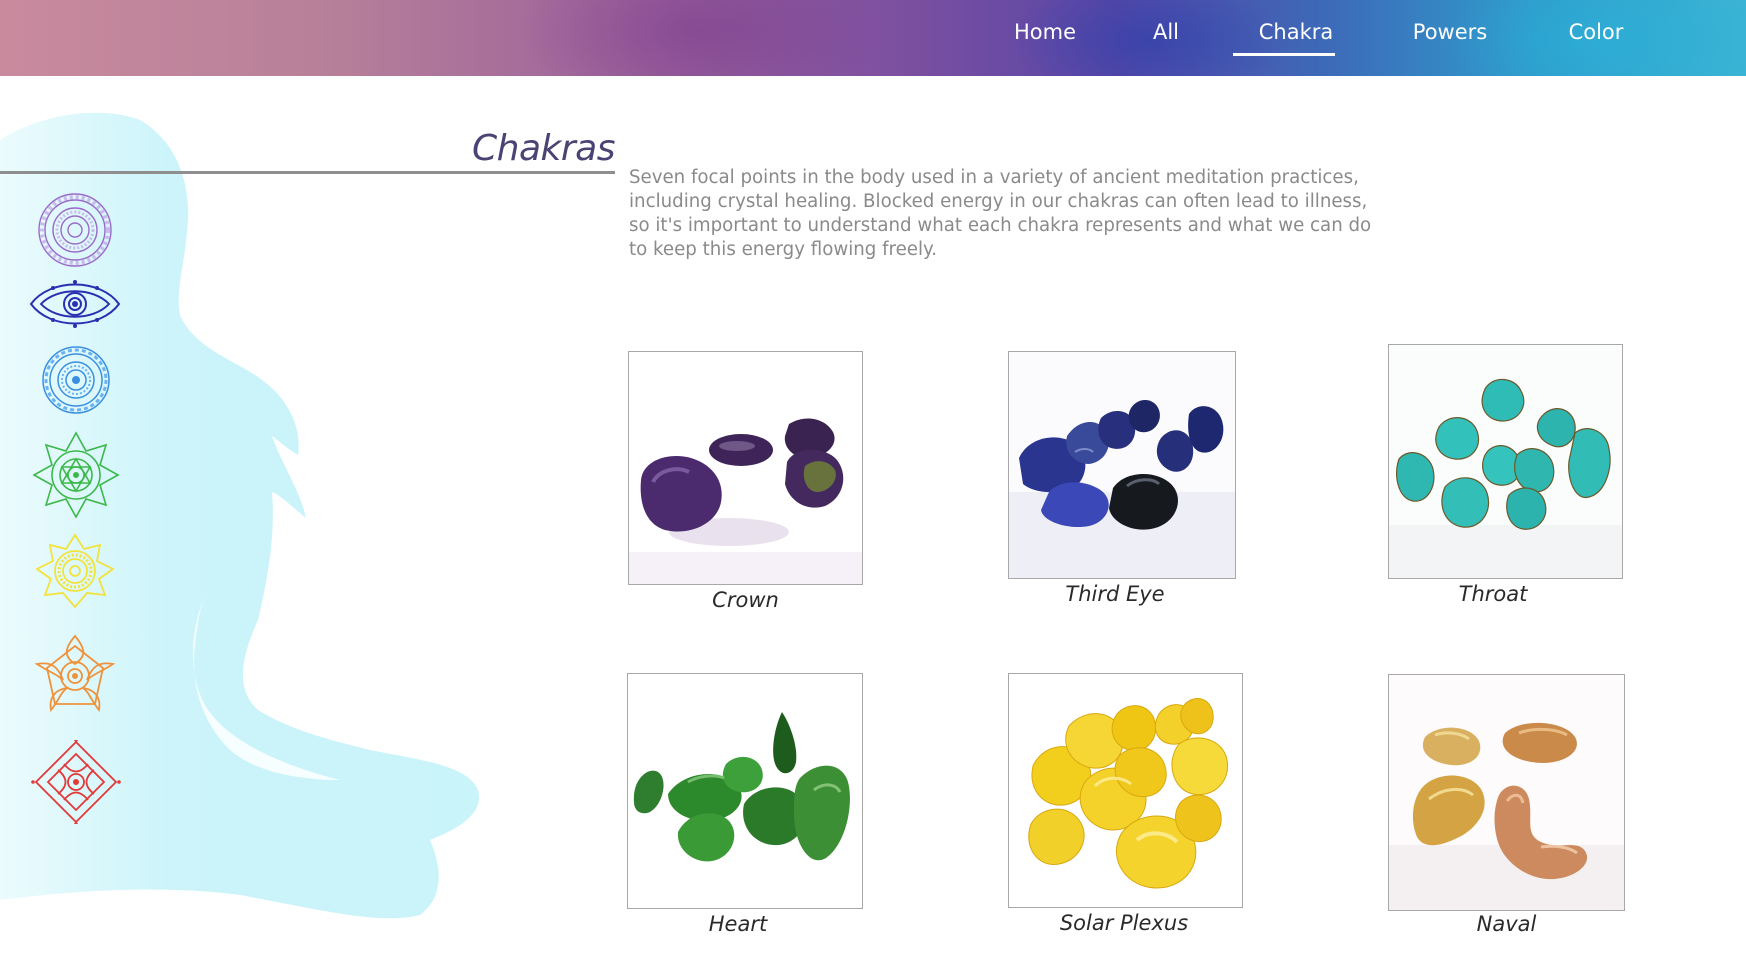  What do you see at coordinates (75, 571) in the screenshot?
I see `solar-plexus-chakra-icon` at bounding box center [75, 571].